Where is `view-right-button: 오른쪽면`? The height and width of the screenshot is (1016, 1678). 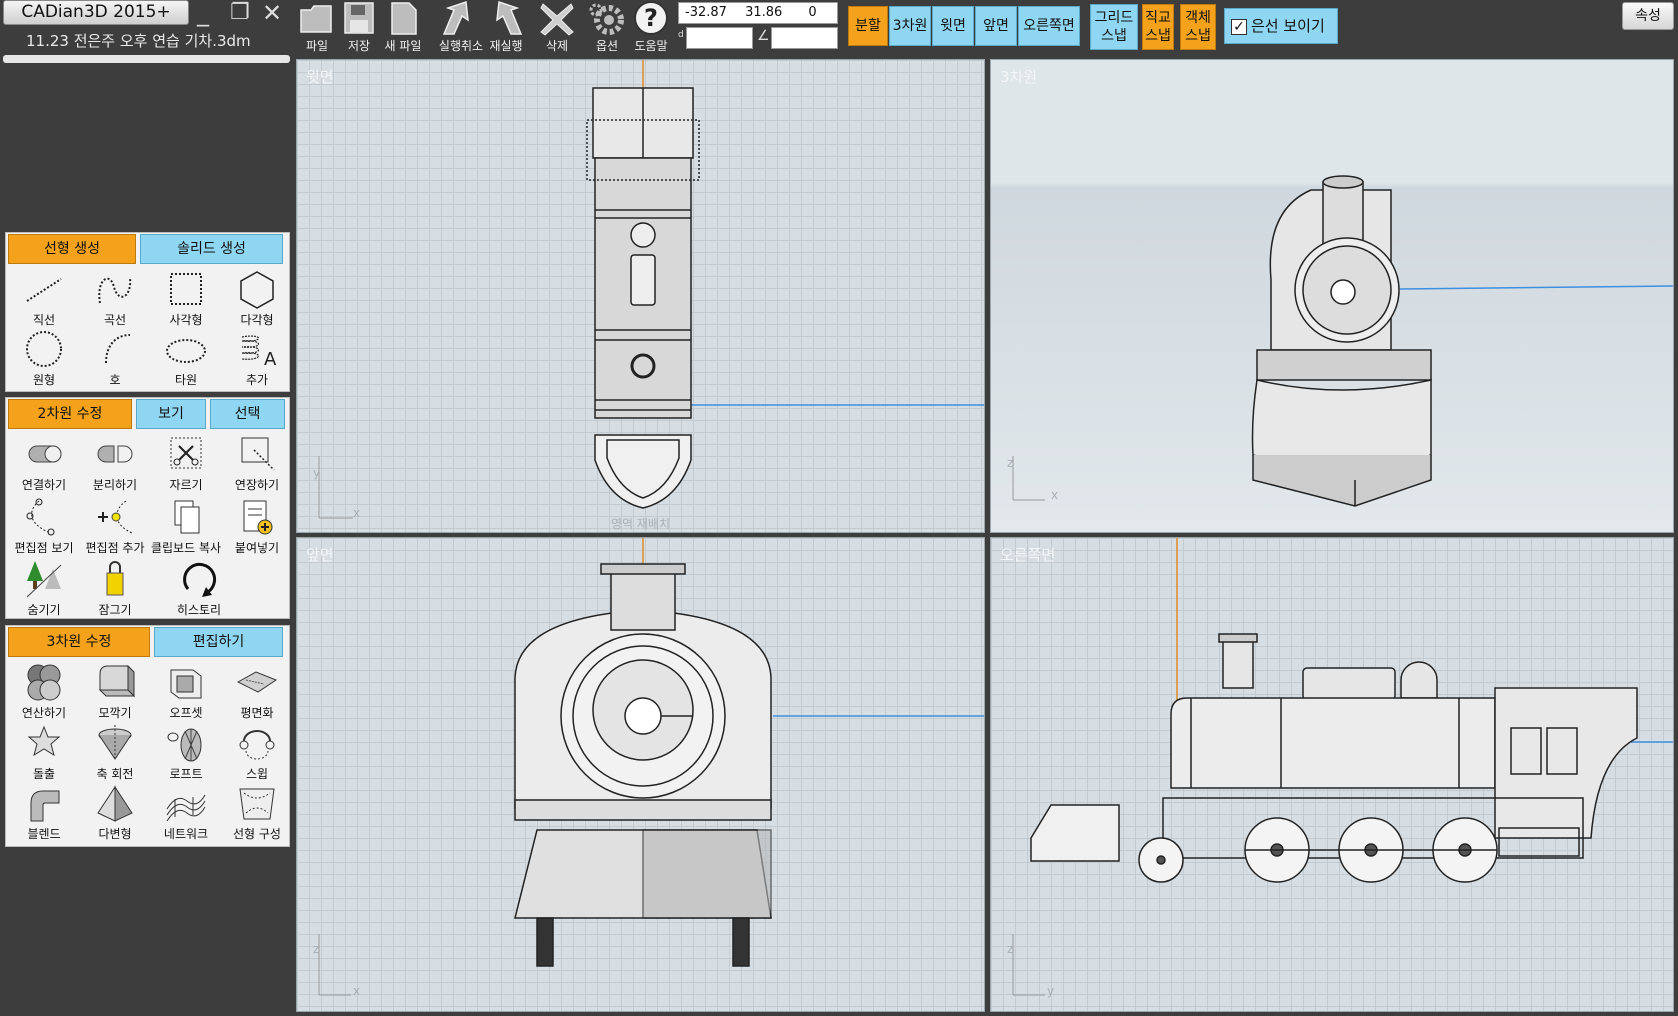
view-right-button: 오른쪽면 is located at coordinates (1049, 26).